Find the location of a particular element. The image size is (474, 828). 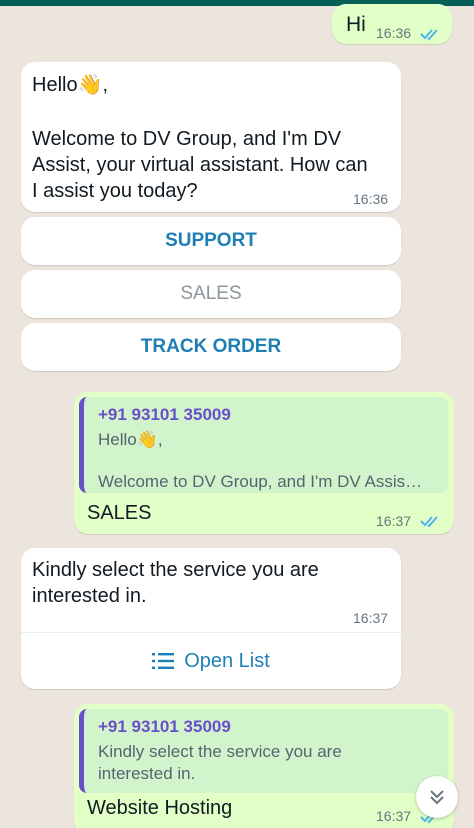

message-text: Website Hosting is located at coordinates (160, 808).